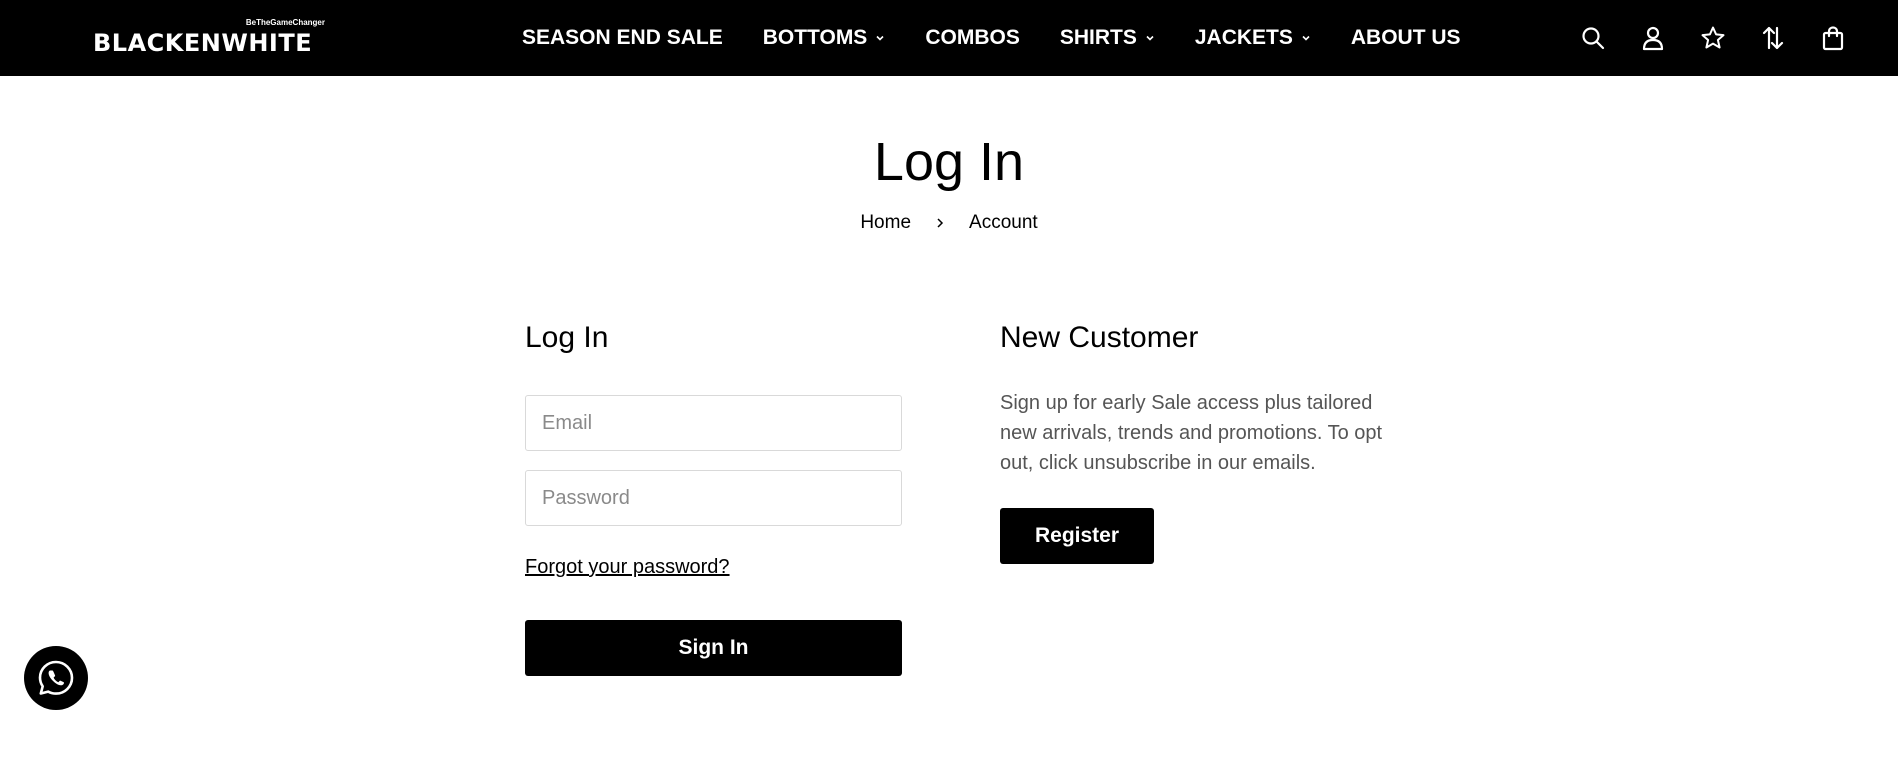  Describe the element at coordinates (940, 223) in the screenshot. I see `chevron-right-icon` at that location.